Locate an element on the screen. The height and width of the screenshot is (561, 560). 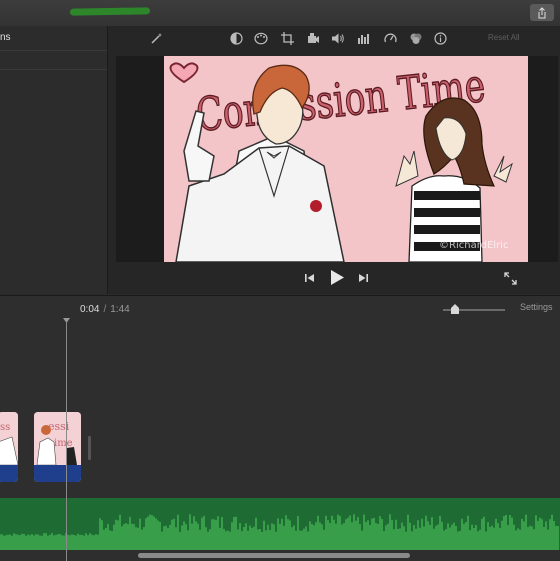
svg-text: ime is located at coordinates (63, 443).